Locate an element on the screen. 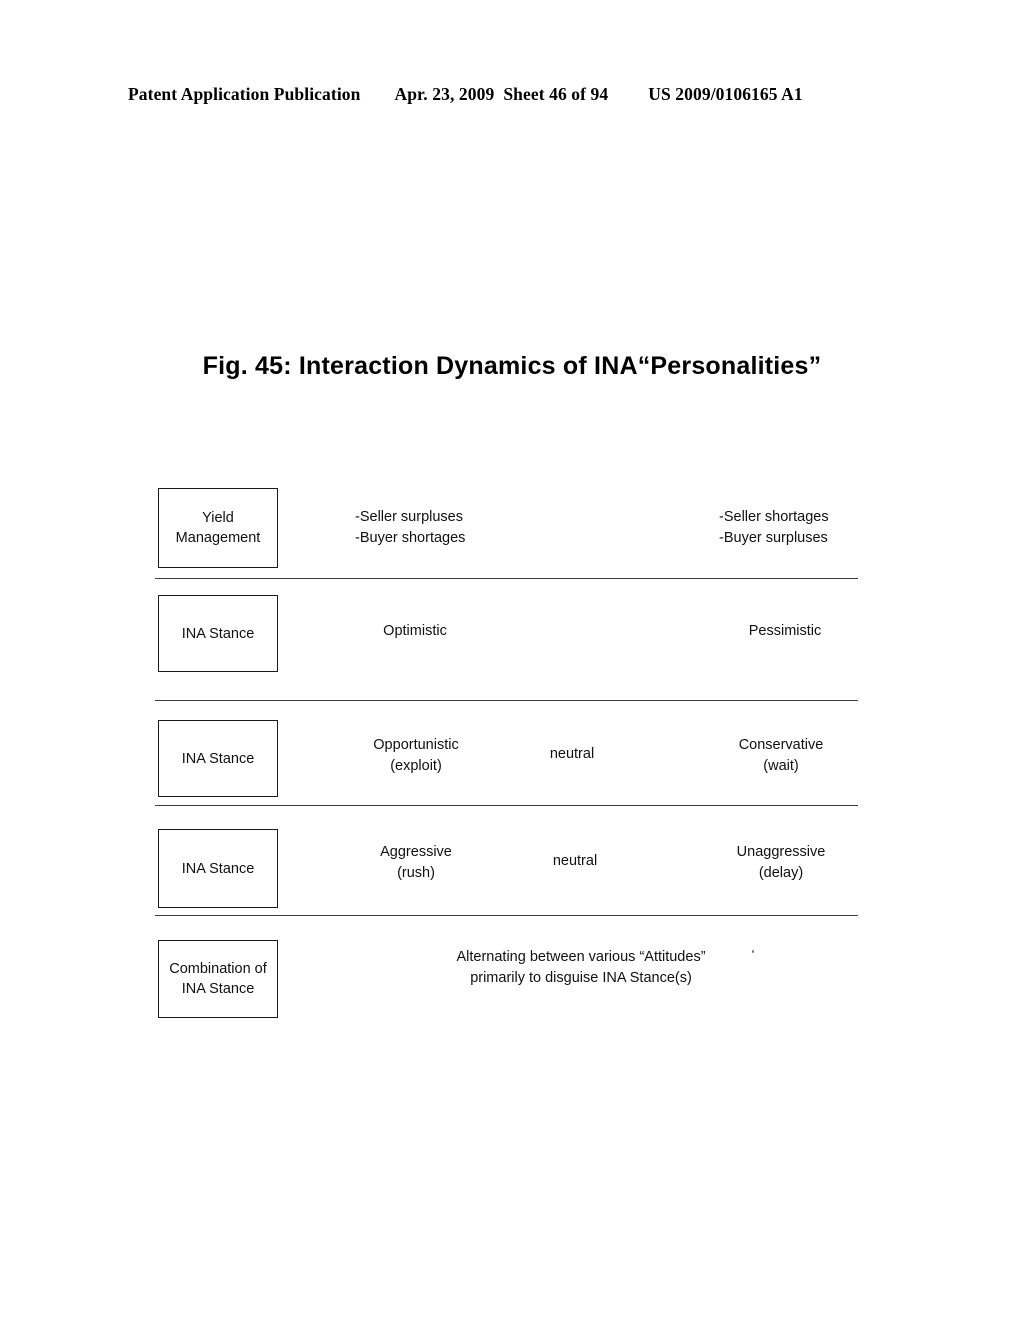  scan-artifact-speck is located at coordinates (753, 951).